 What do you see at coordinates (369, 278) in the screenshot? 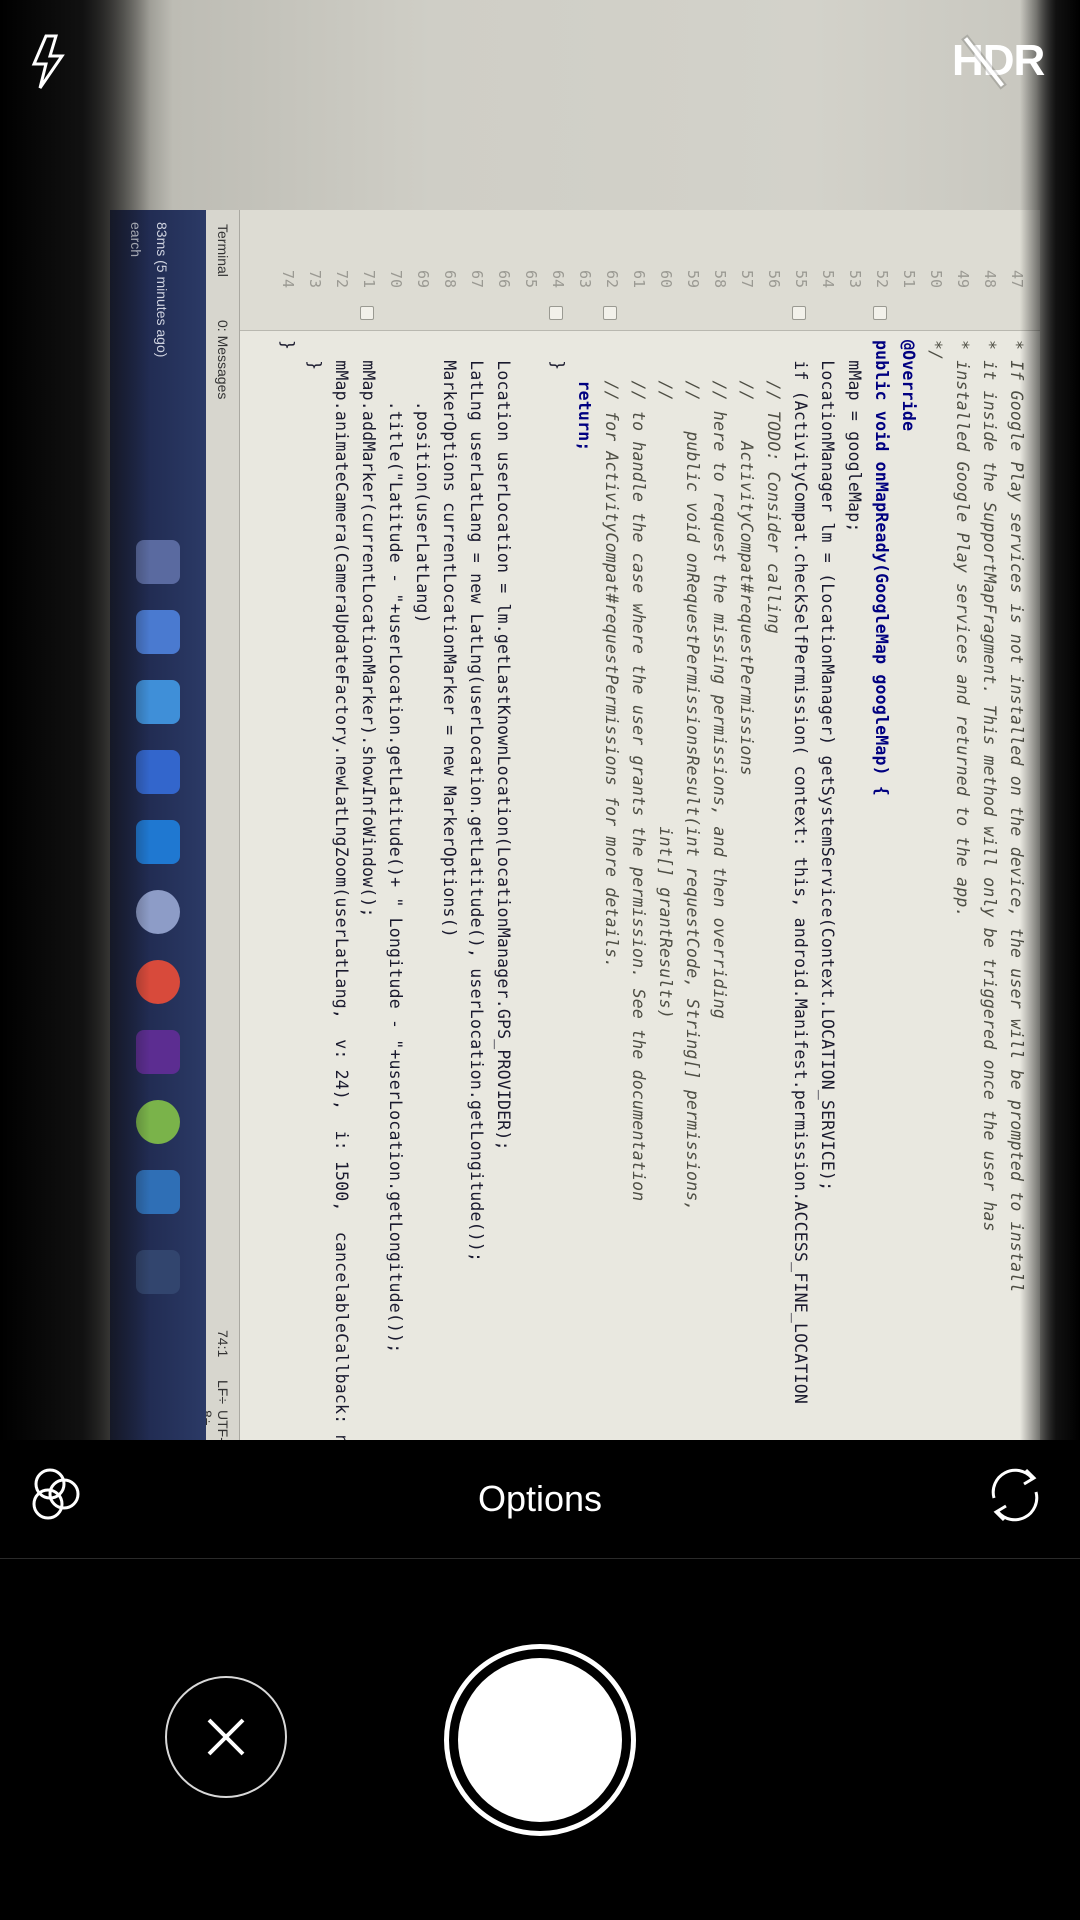
I see `line-number: 71` at bounding box center [369, 278].